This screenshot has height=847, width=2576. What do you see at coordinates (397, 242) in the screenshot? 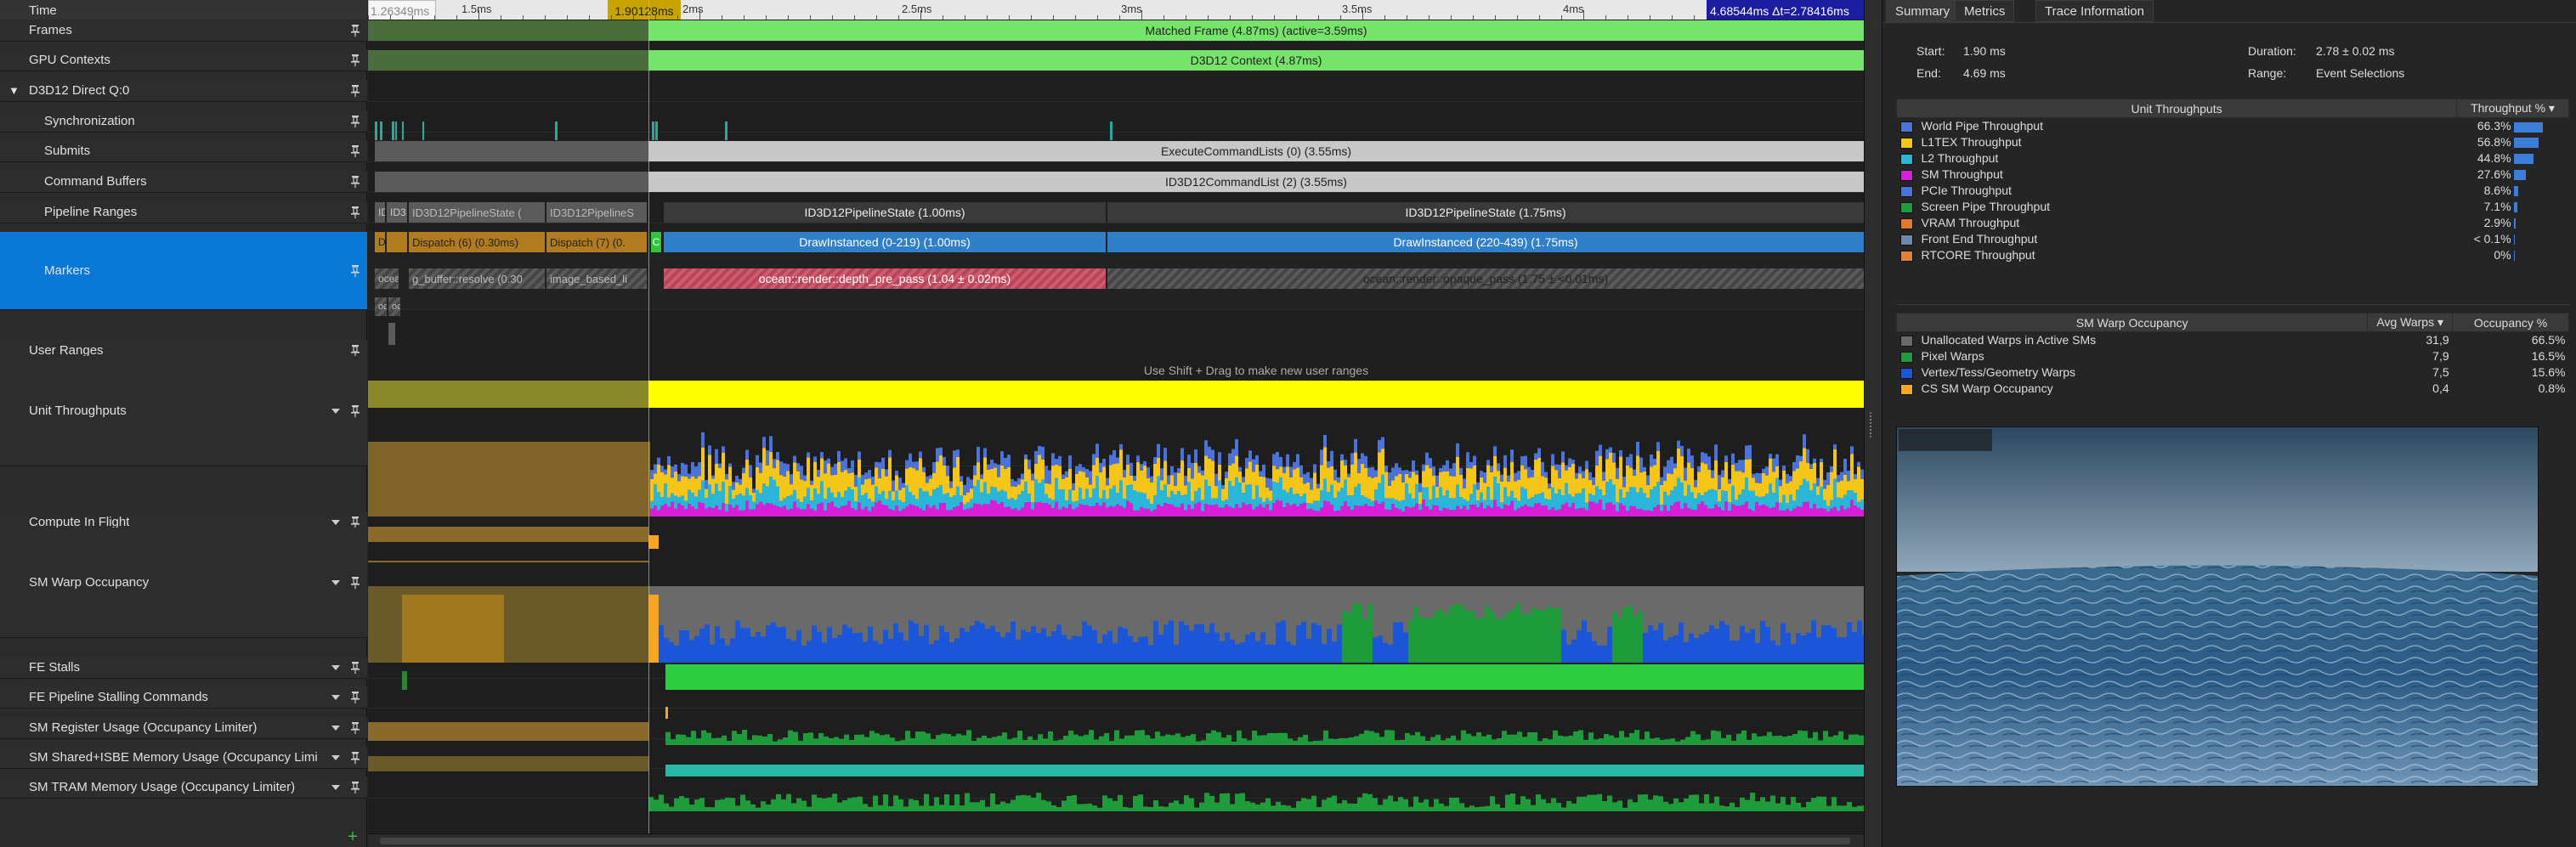
I see `action-bar` at bounding box center [397, 242].